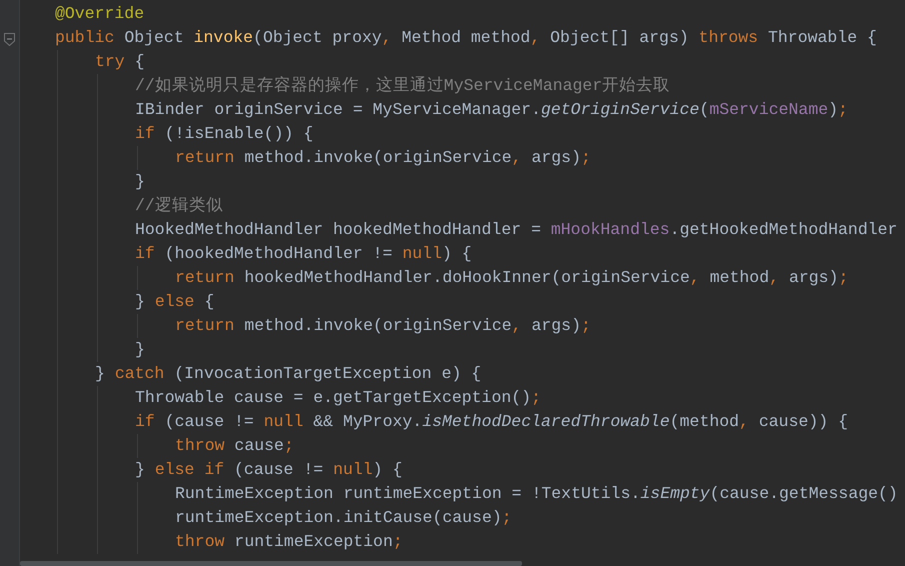 The image size is (905, 566). What do you see at coordinates (269, 470) in the screenshot?
I see `code-line: } else if (cause != null) {` at bounding box center [269, 470].